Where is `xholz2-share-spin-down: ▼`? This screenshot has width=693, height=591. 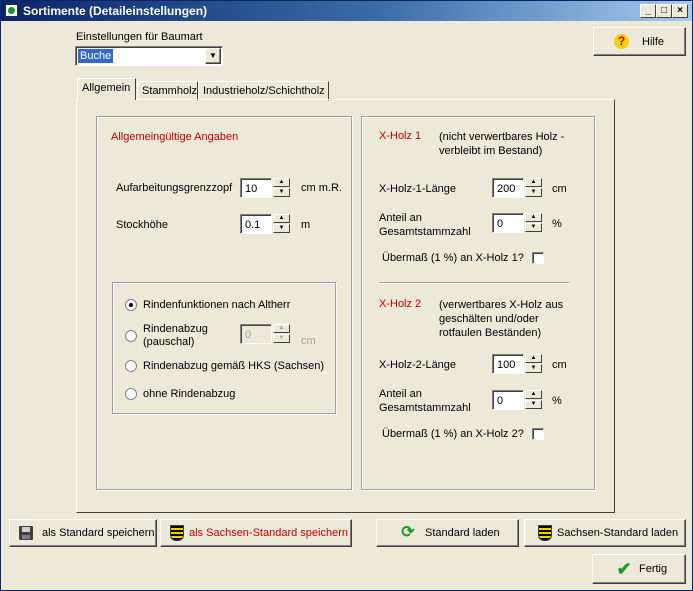 xholz2-share-spin-down: ▼ is located at coordinates (533, 404).